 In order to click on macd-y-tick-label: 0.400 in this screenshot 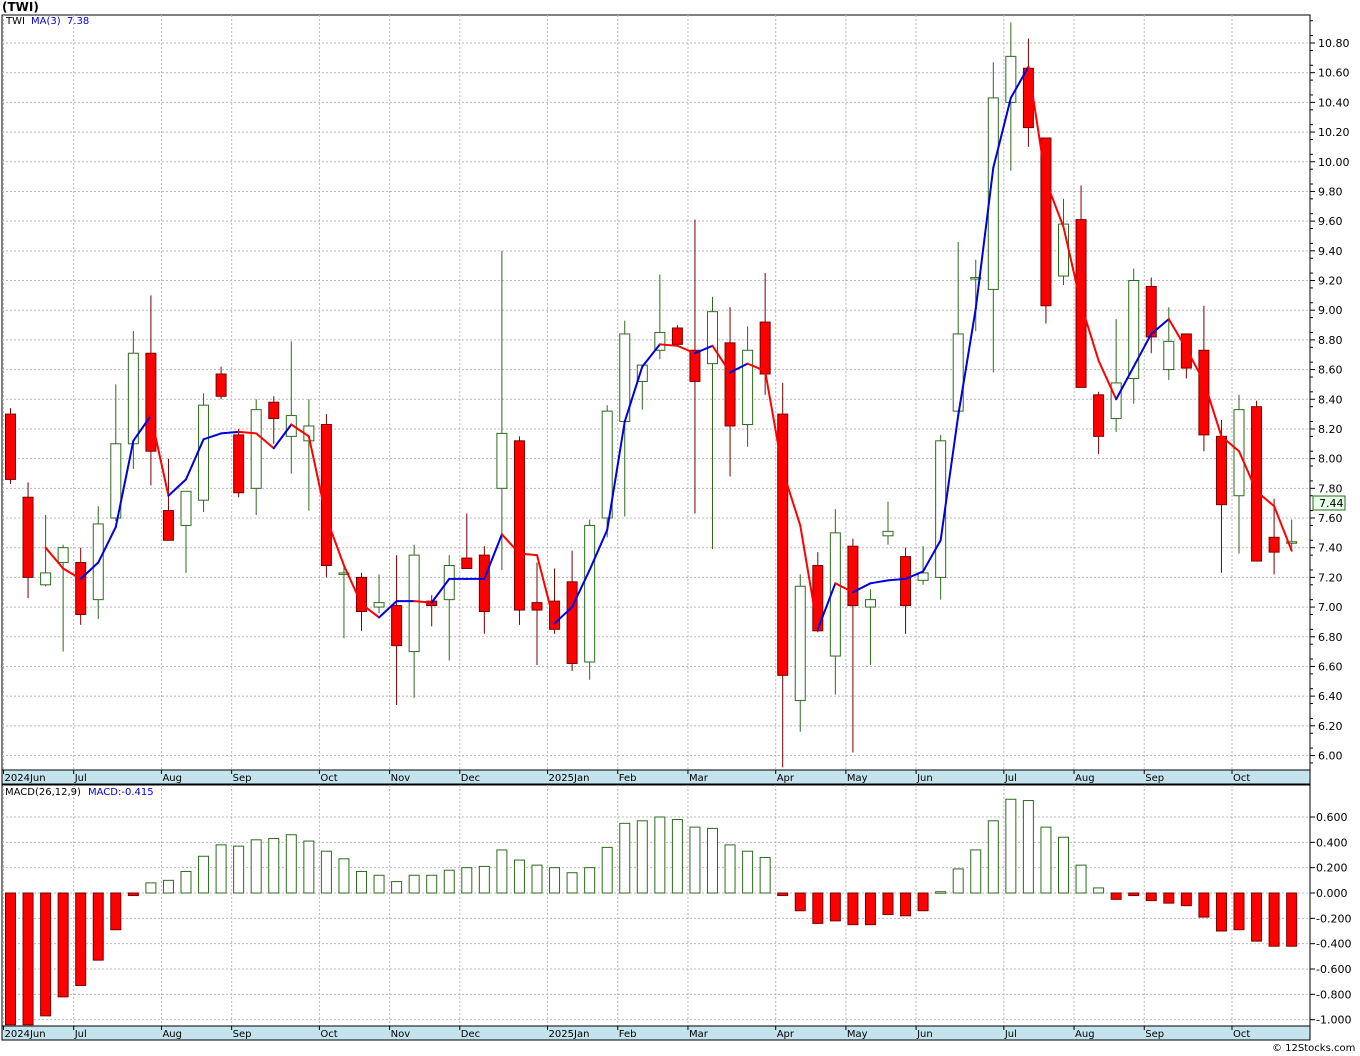, I will do `click(1332, 842)`.